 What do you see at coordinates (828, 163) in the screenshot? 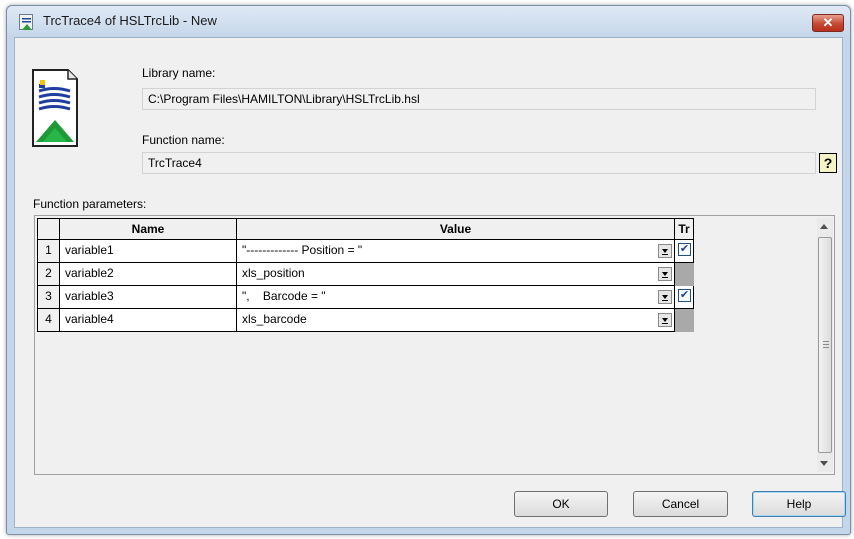
I see `help-question-icon: ?` at bounding box center [828, 163].